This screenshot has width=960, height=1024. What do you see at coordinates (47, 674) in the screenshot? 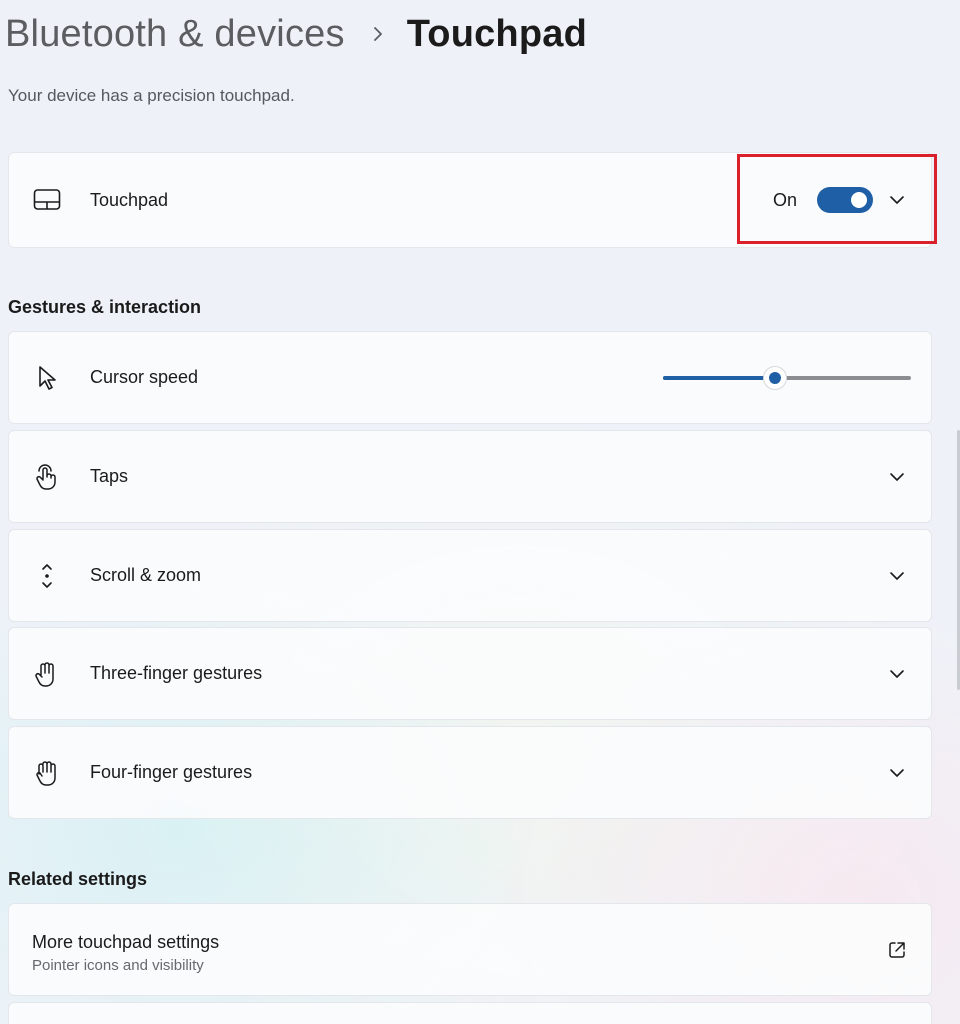
I see `three-finger-icon` at bounding box center [47, 674].